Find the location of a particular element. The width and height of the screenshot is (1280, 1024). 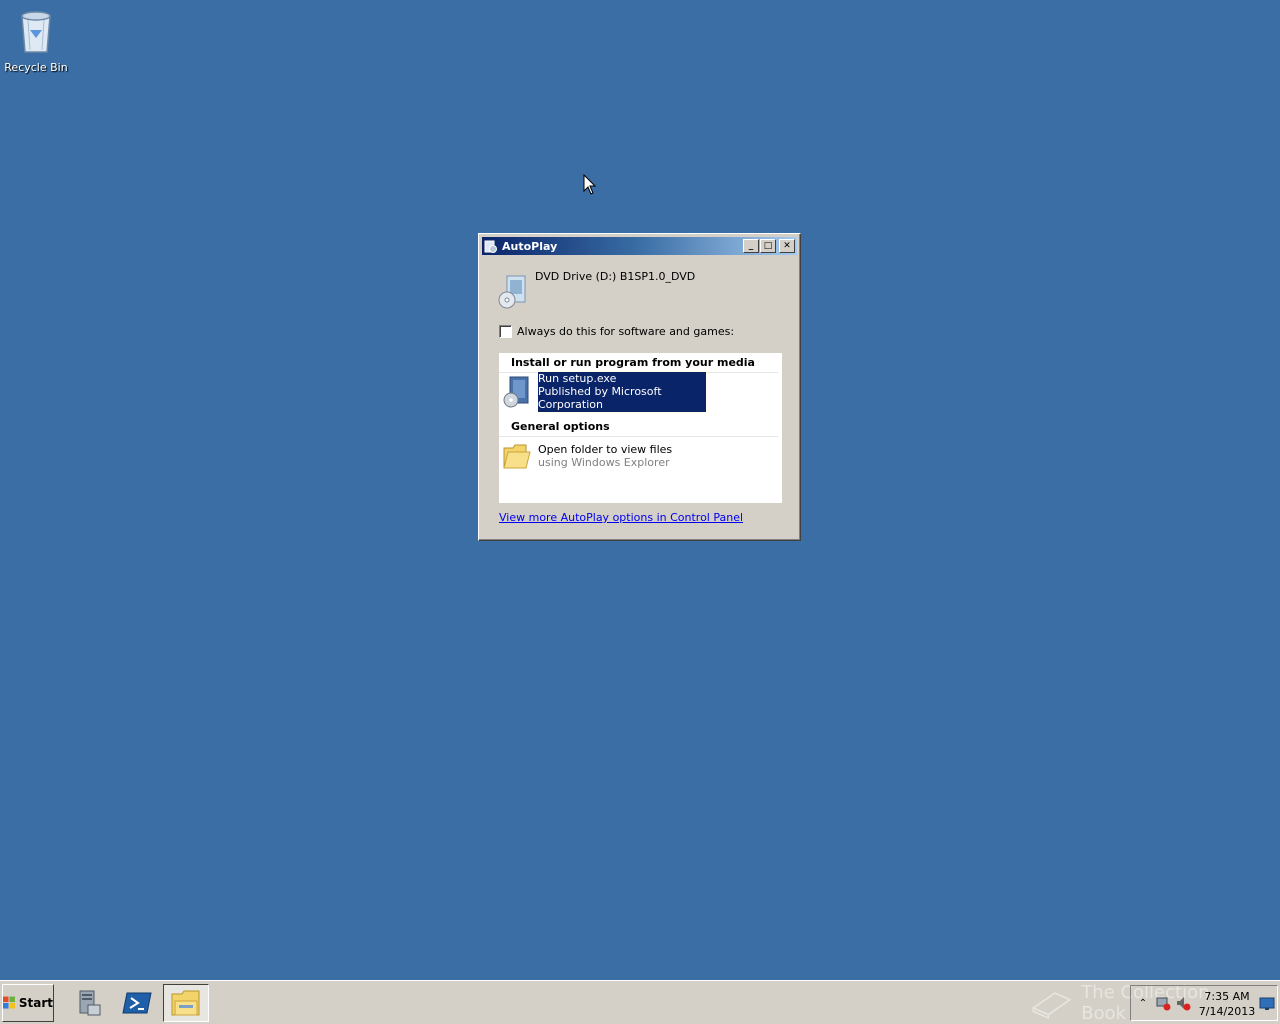

minimize-button: _ is located at coordinates (751, 246).